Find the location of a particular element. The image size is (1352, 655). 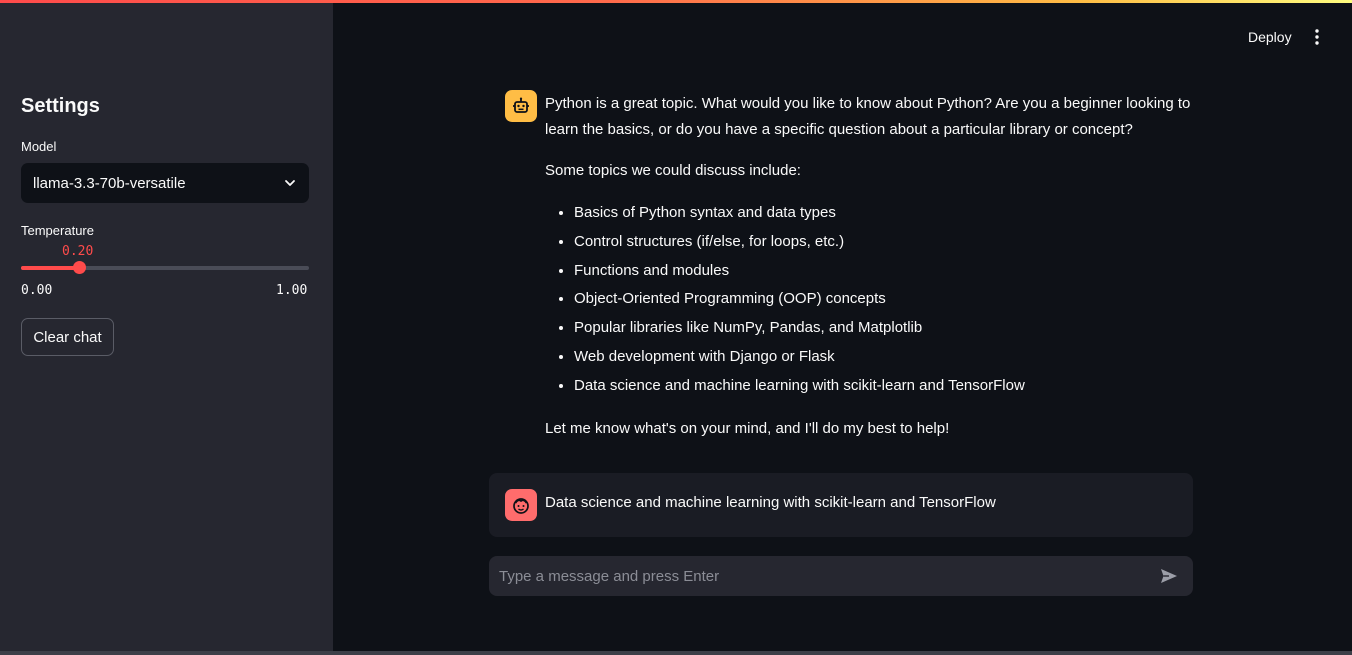

robot-icon is located at coordinates (521, 106).